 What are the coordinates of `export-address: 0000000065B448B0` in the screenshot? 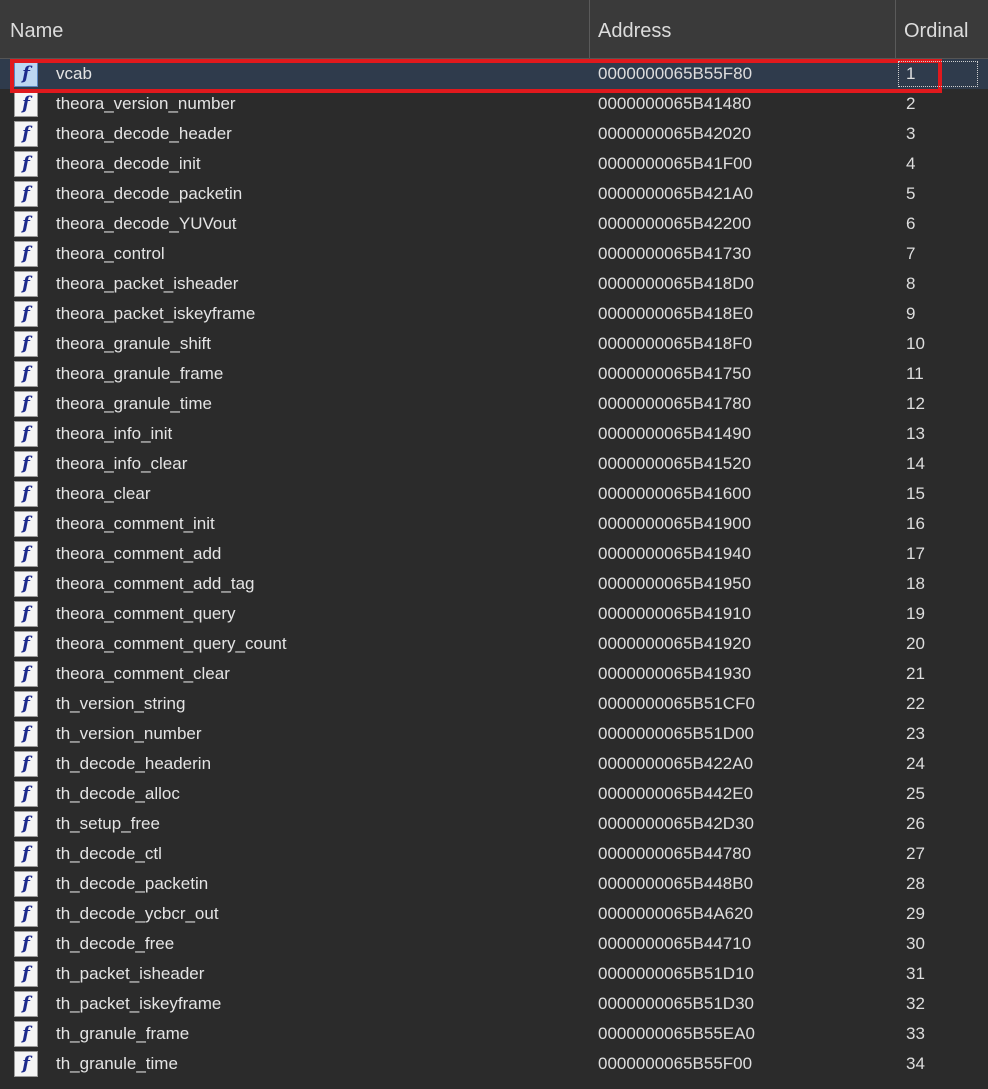 It's located at (676, 883).